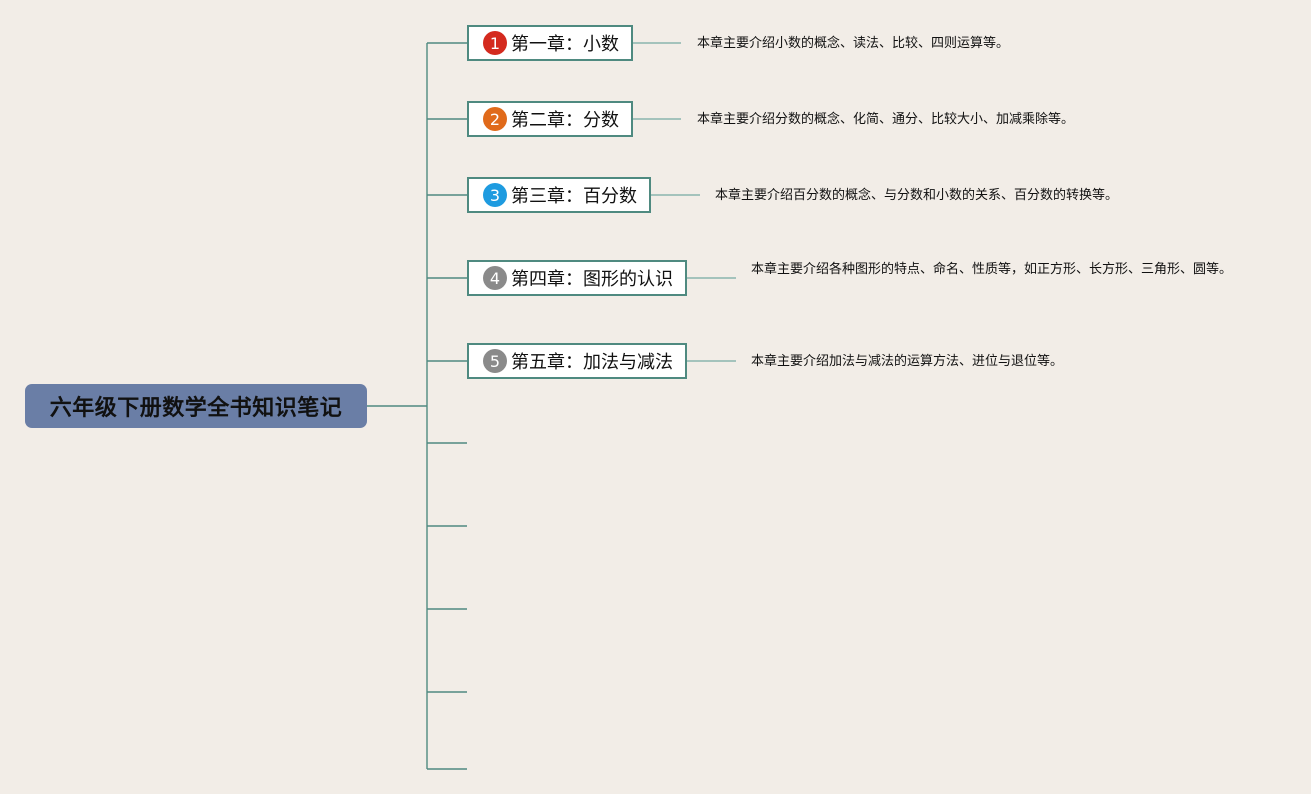 The height and width of the screenshot is (794, 1311). I want to click on chapter-title: 第五章：加法与减法, so click(592, 362).